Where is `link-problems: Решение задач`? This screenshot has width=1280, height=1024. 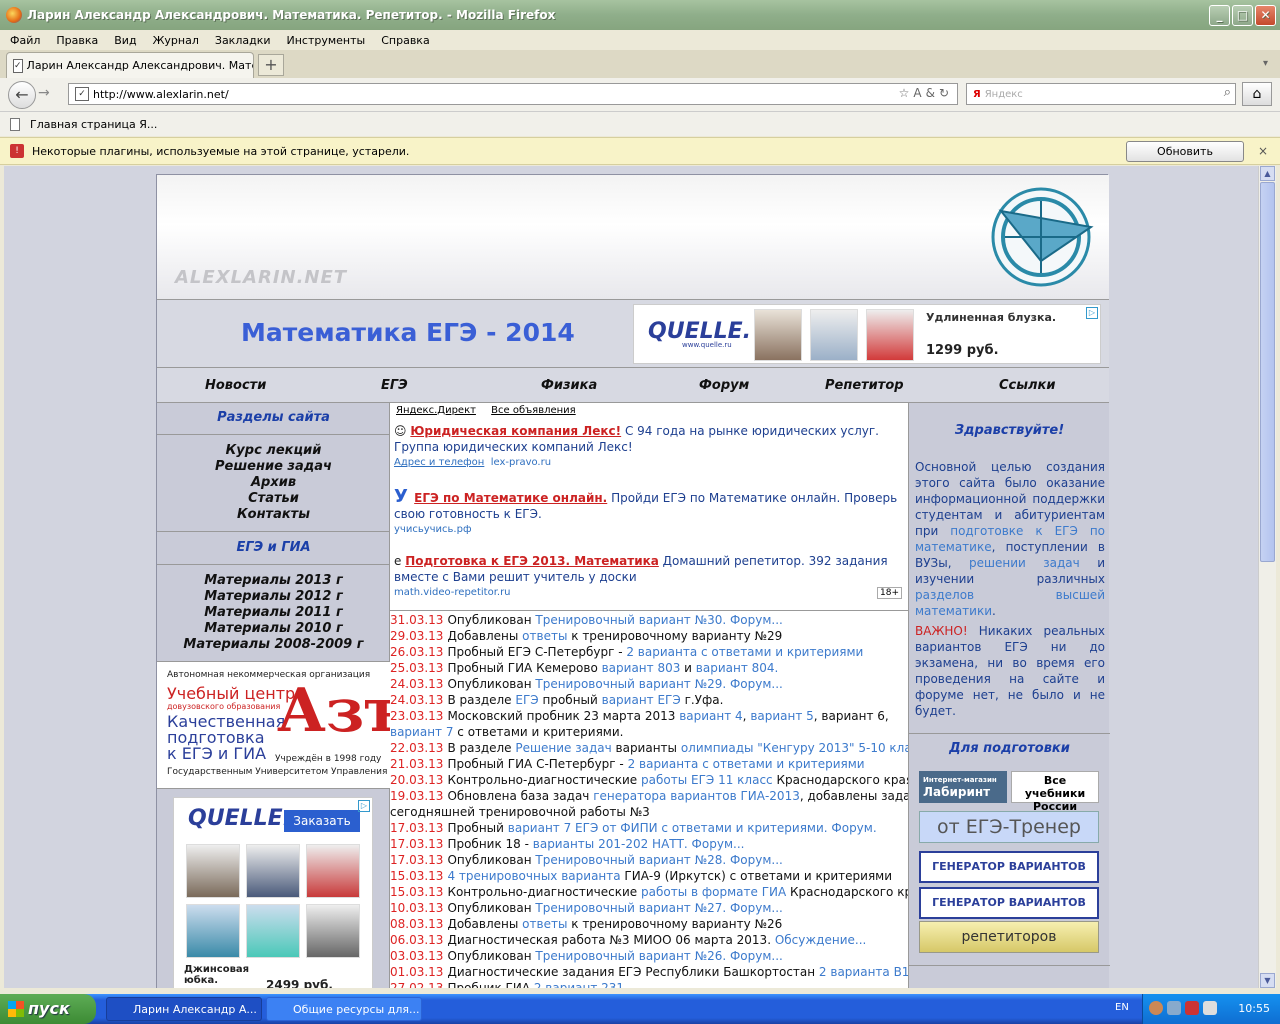
link-problems: Решение задач is located at coordinates (273, 467).